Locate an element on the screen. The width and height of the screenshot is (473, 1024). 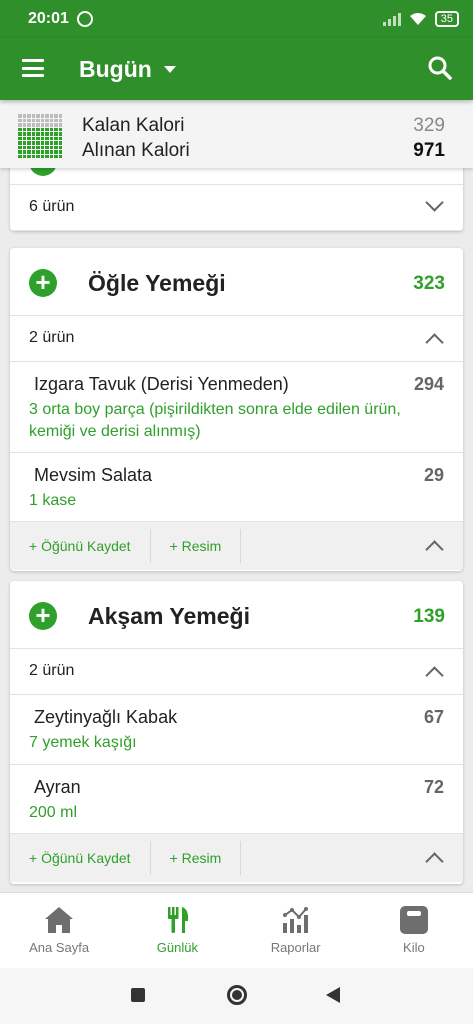
signal-icon is located at coordinates (391, 19).